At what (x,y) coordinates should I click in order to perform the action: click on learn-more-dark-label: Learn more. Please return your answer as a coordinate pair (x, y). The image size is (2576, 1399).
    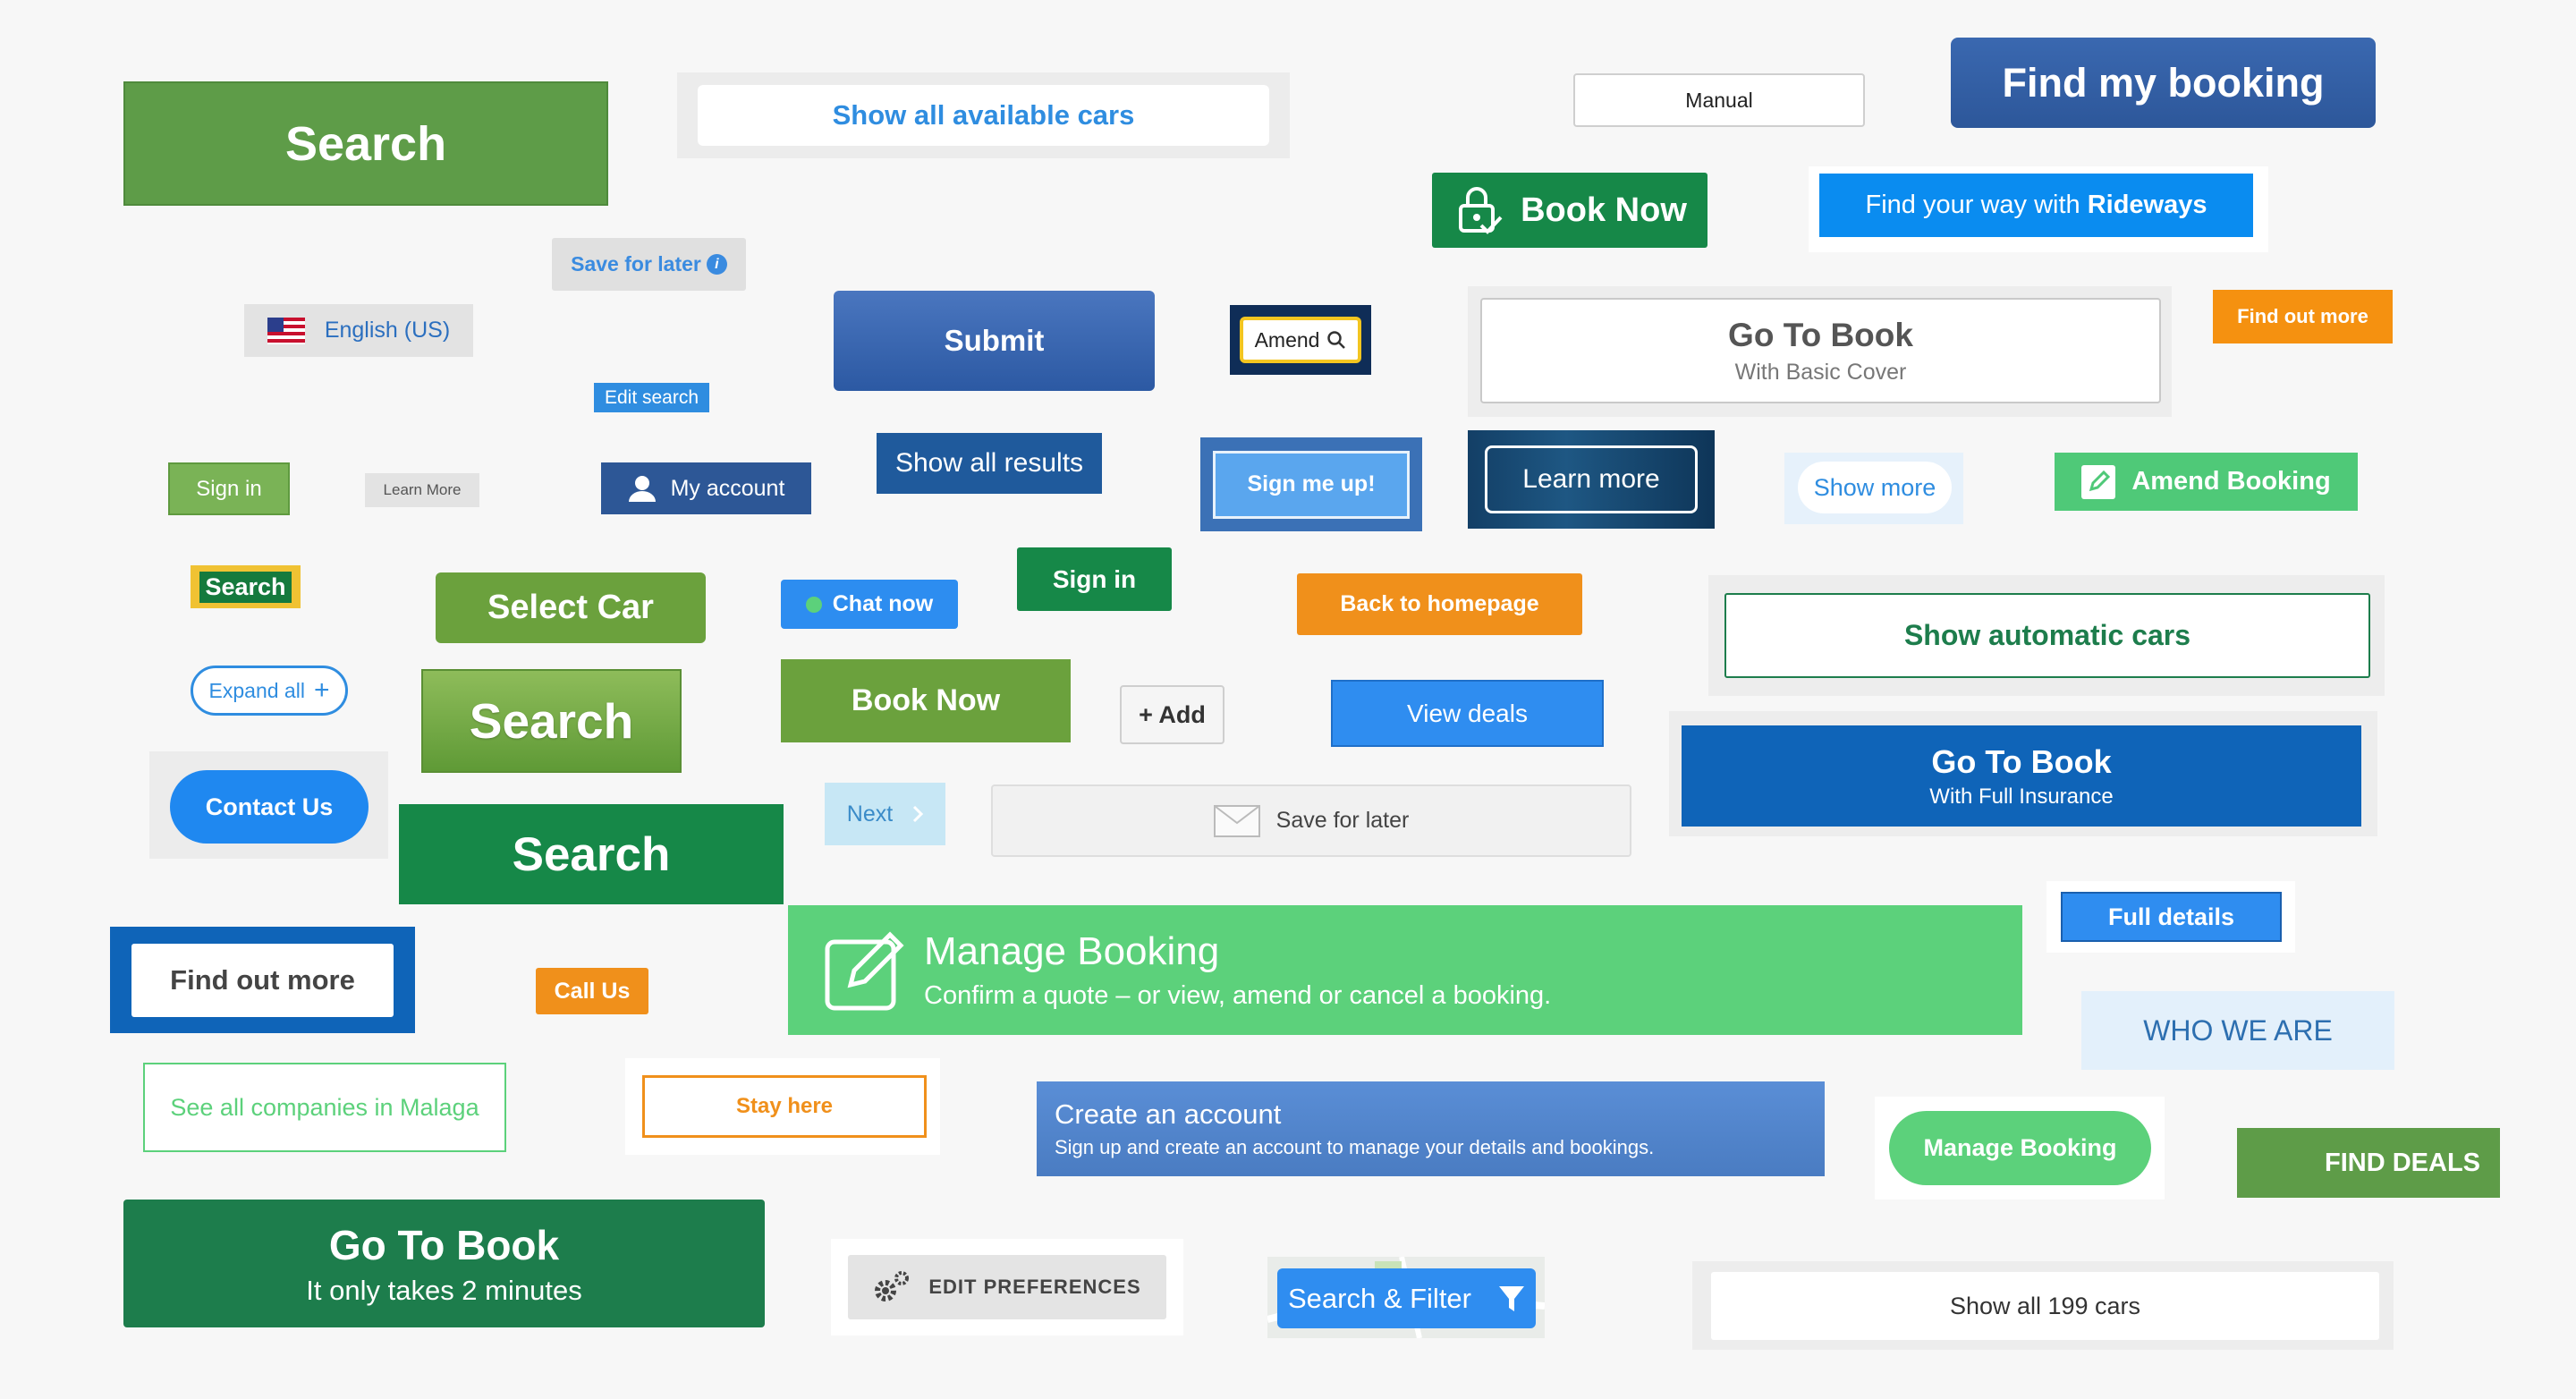
    Looking at the image, I should click on (1591, 479).